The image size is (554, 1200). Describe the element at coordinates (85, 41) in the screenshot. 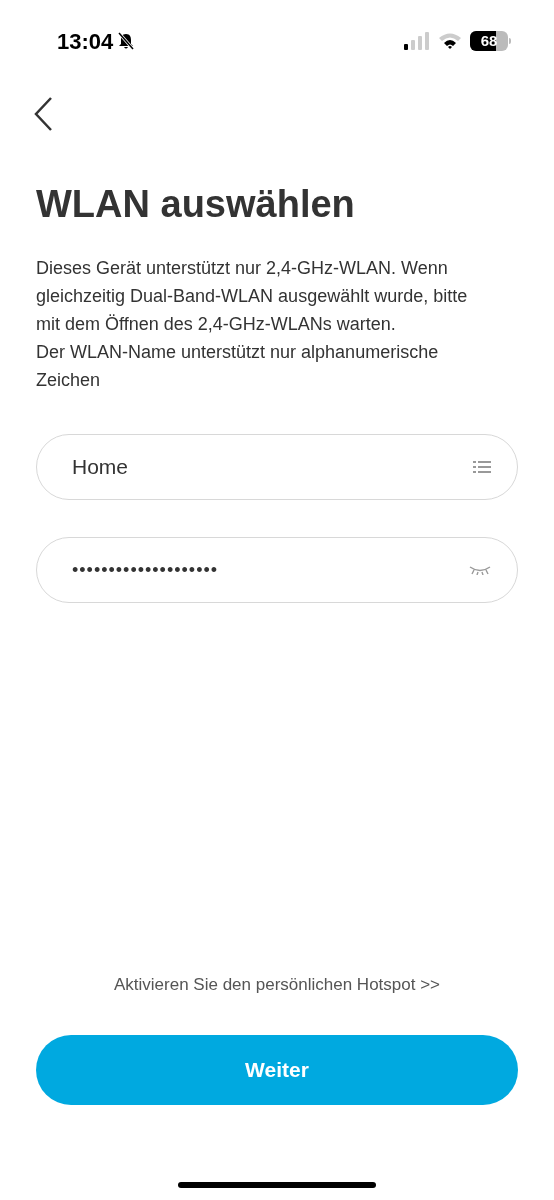

I see `clock: 13:04` at that location.